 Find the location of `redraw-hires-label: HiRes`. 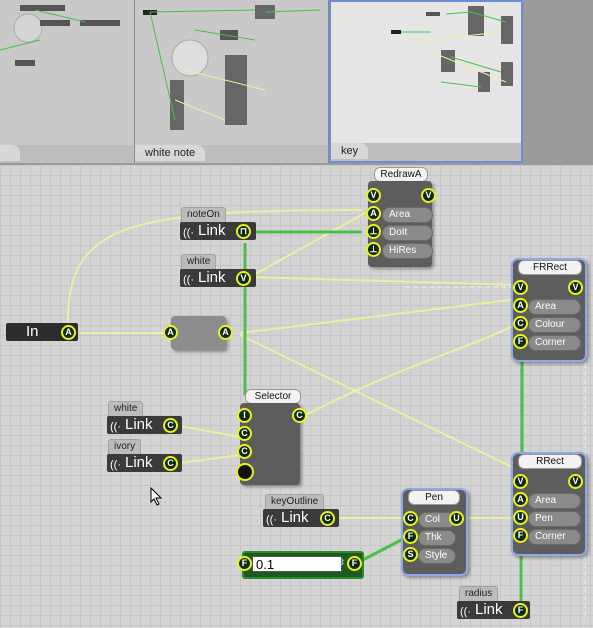

redraw-hires-label: HiRes is located at coordinates (407, 251).